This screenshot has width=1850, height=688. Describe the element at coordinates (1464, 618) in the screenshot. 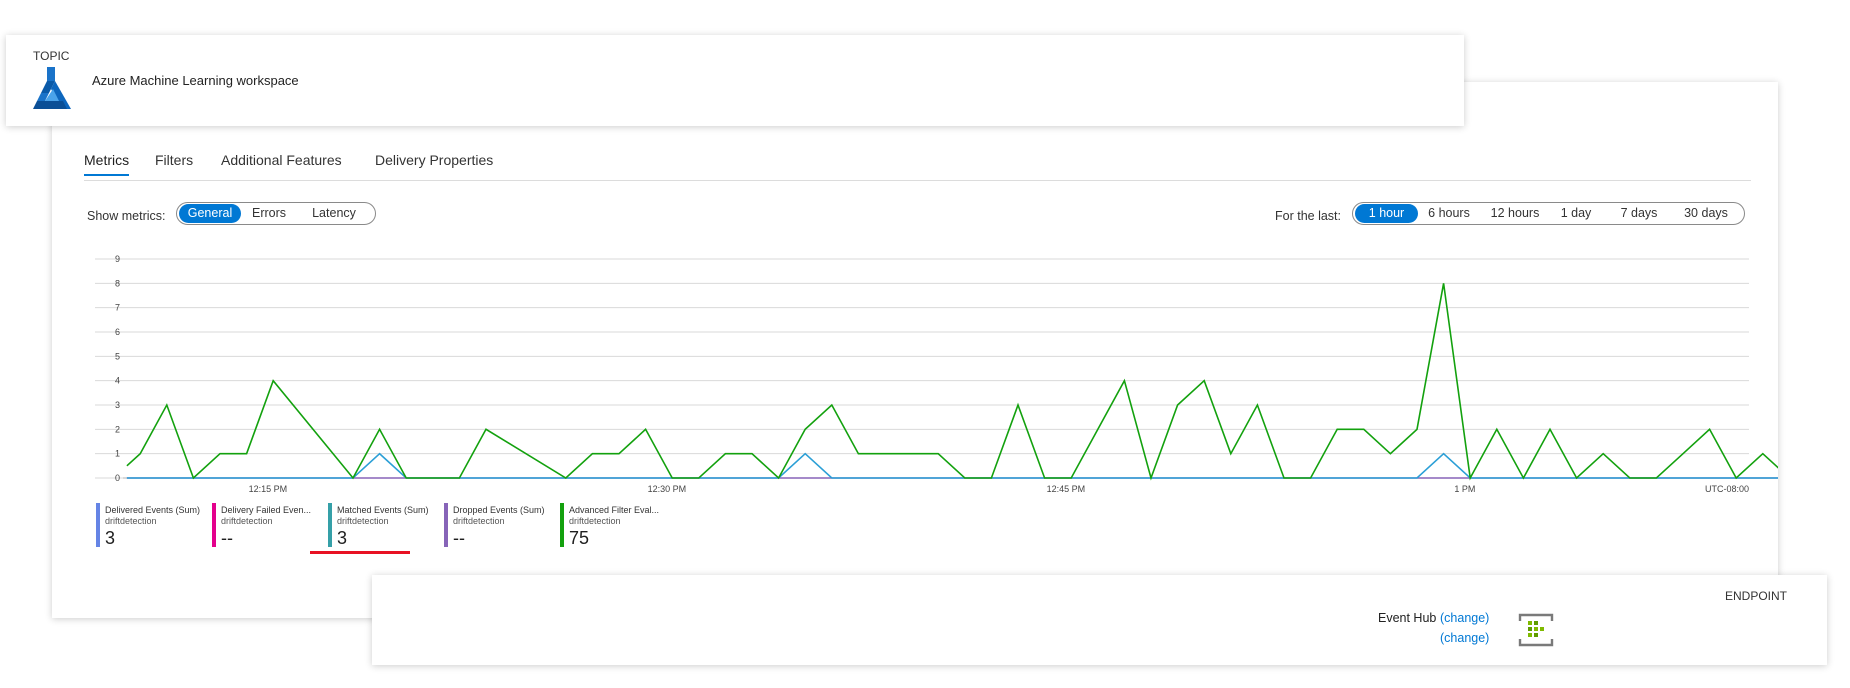

I see `change-endpoint-link: (change)` at that location.